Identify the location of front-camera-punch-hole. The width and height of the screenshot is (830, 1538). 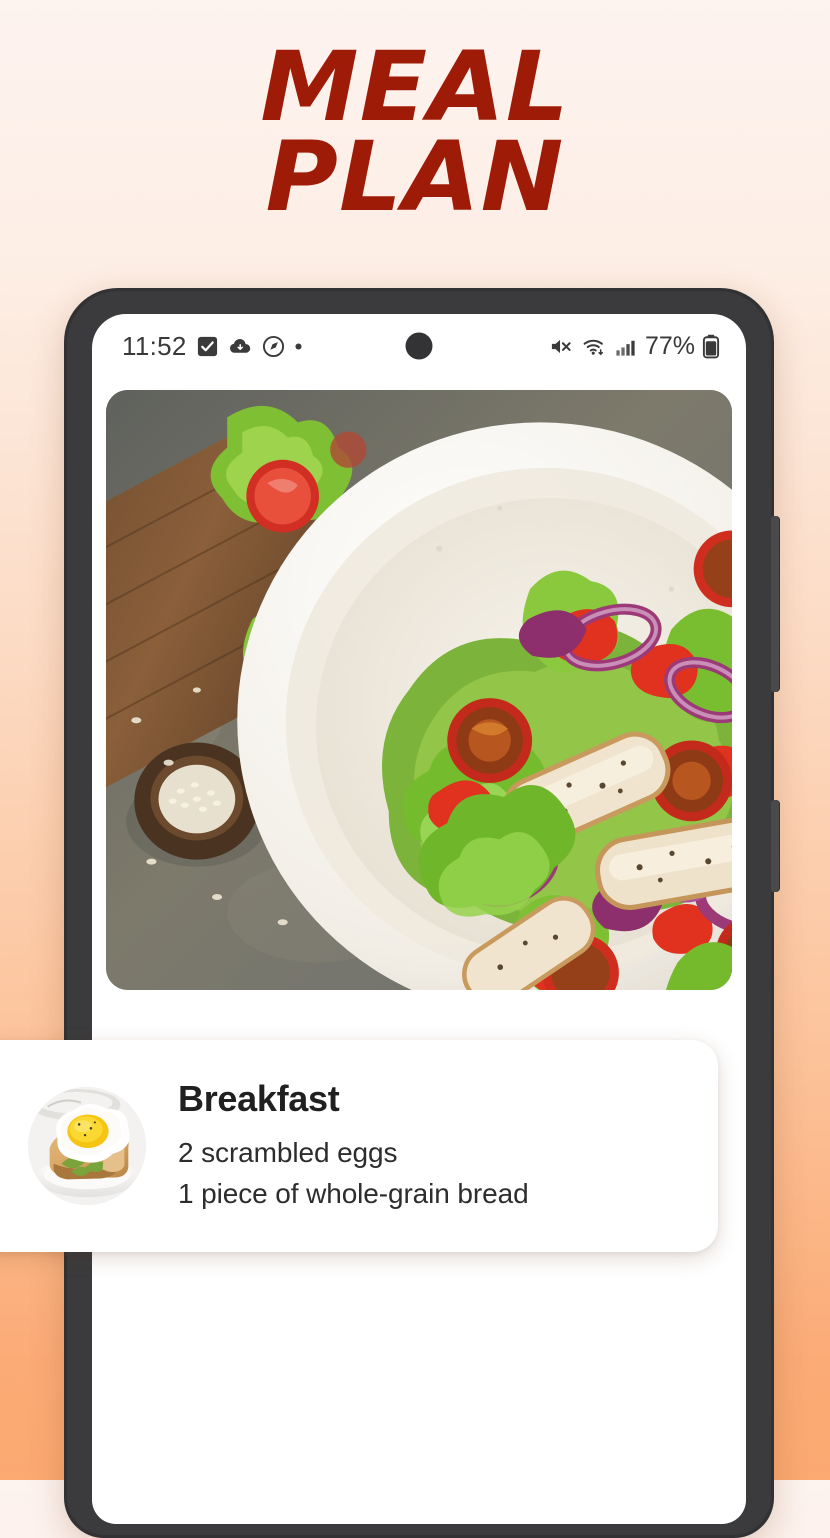
(419, 346).